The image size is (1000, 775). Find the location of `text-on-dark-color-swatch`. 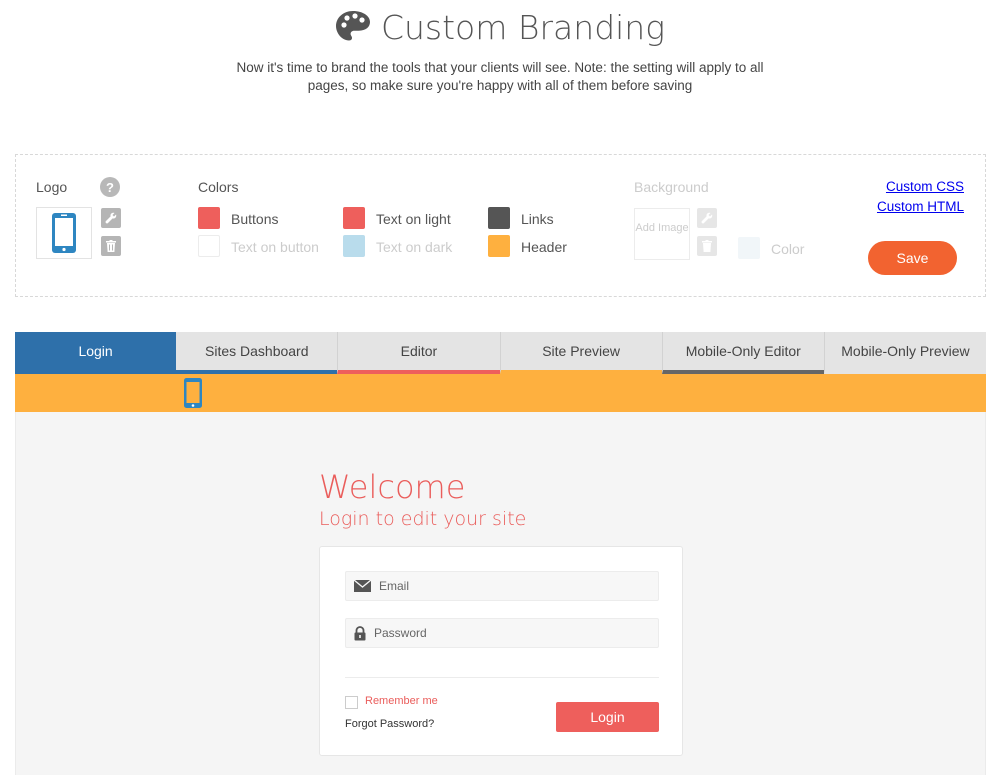

text-on-dark-color-swatch is located at coordinates (354, 246).